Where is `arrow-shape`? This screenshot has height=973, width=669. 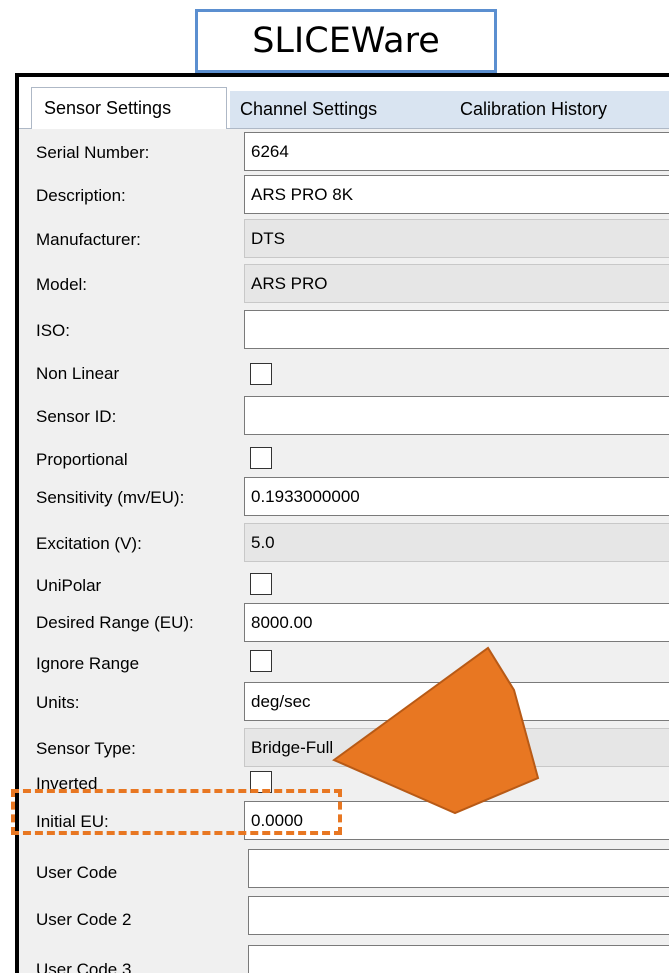
arrow-shape is located at coordinates (436, 730).